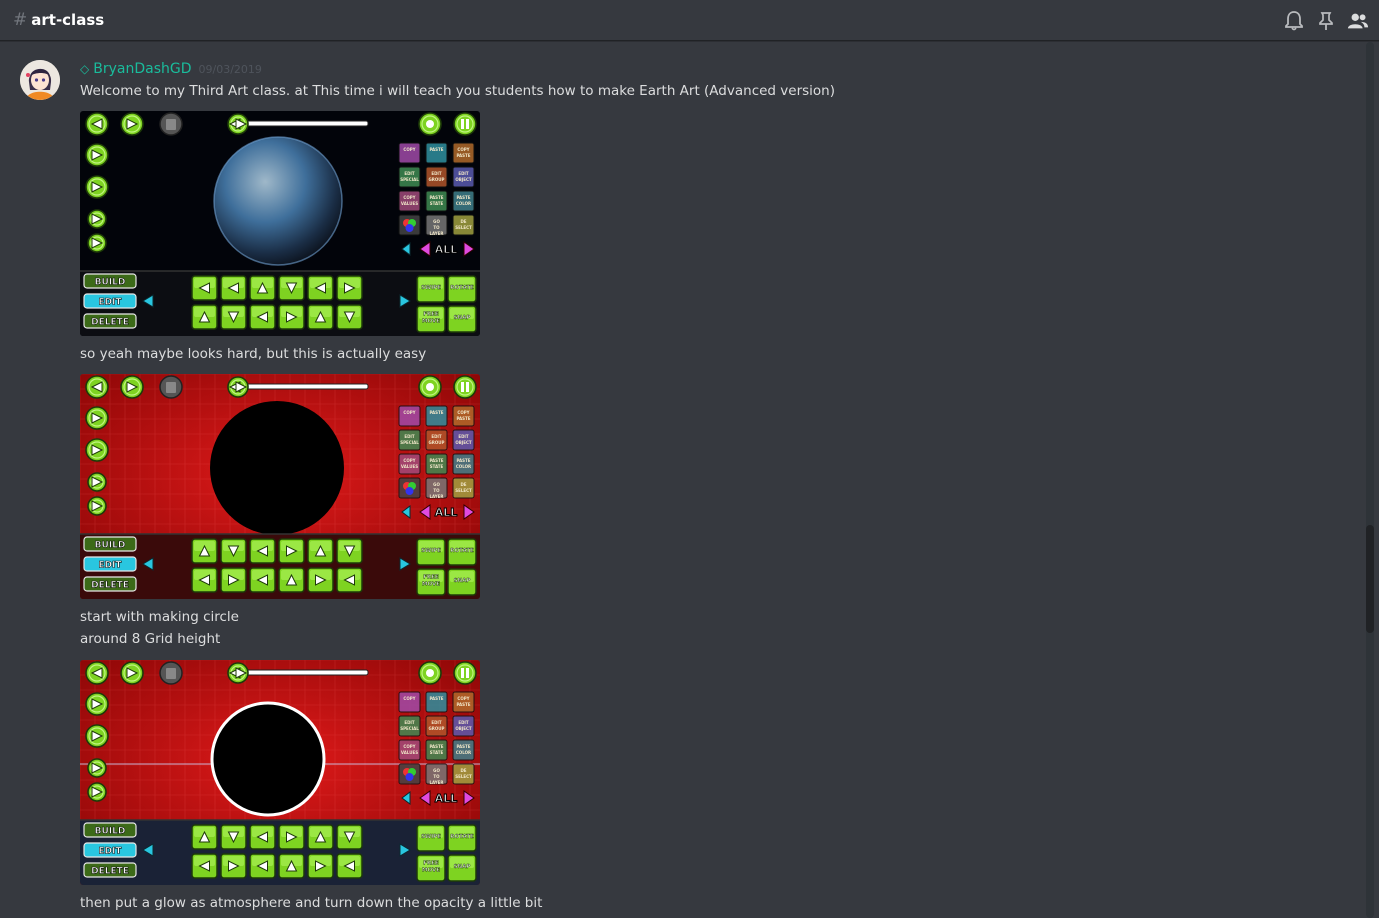 The image size is (1379, 918). I want to click on channel-hash-icon: #, so click(20, 20).